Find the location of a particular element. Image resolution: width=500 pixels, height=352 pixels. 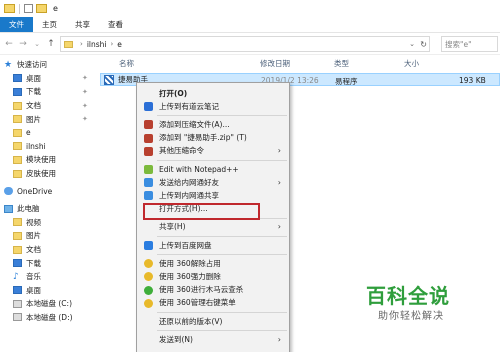

nav-item: 图片 ✦ is located at coordinates (48, 119).